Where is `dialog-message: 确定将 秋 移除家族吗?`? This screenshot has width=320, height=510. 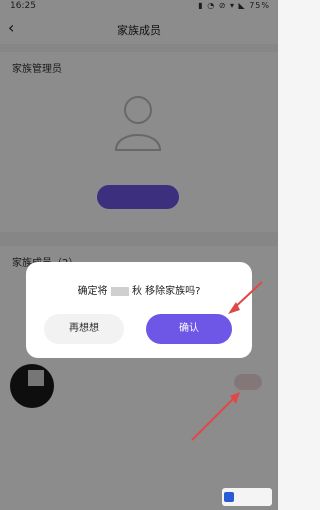
dialog-message: 确定将 秋 移除家族吗? is located at coordinates (139, 289).